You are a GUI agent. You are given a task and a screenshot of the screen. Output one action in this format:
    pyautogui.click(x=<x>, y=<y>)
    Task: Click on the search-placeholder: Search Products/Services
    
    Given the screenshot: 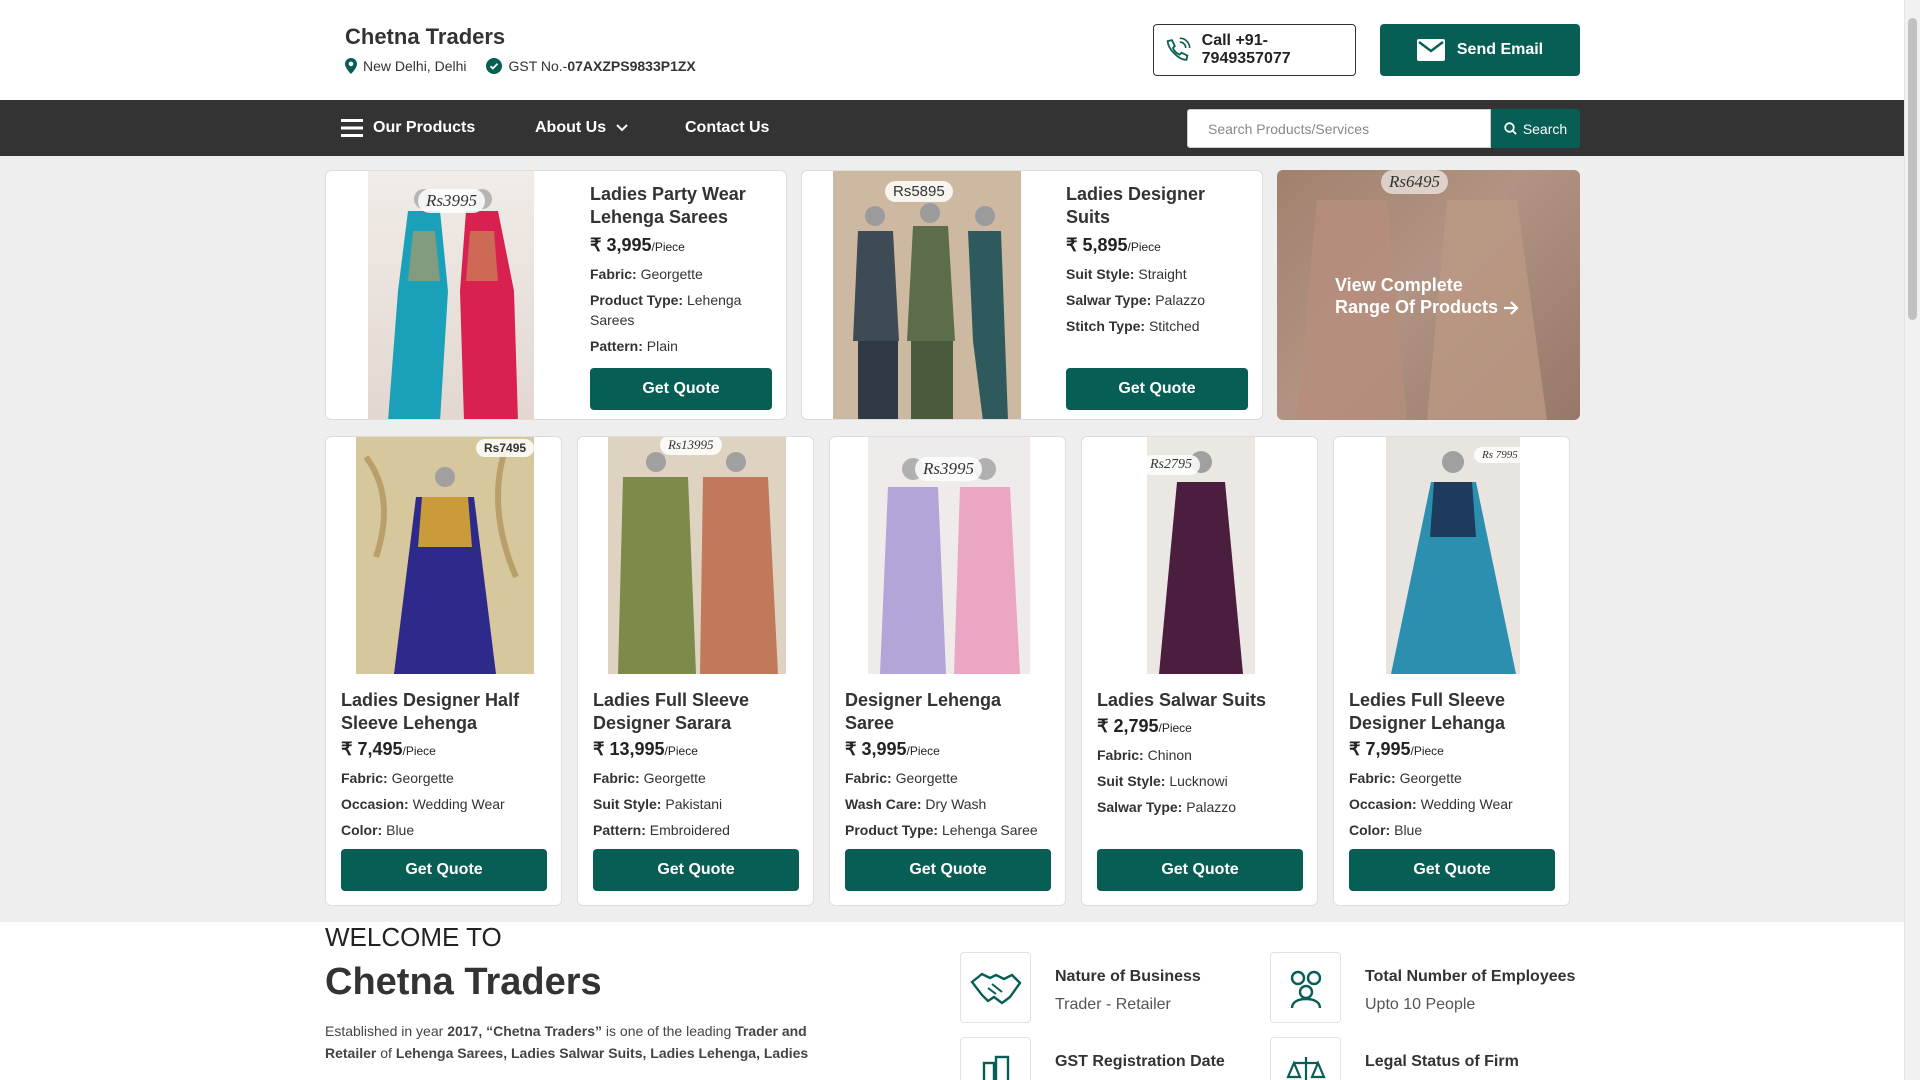 What is the action you would take?
    pyautogui.click(x=1289, y=128)
    